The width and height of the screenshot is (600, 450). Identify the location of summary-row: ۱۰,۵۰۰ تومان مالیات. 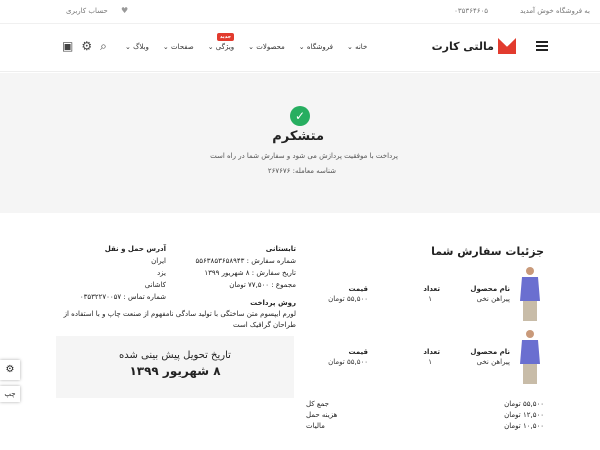
(425, 426).